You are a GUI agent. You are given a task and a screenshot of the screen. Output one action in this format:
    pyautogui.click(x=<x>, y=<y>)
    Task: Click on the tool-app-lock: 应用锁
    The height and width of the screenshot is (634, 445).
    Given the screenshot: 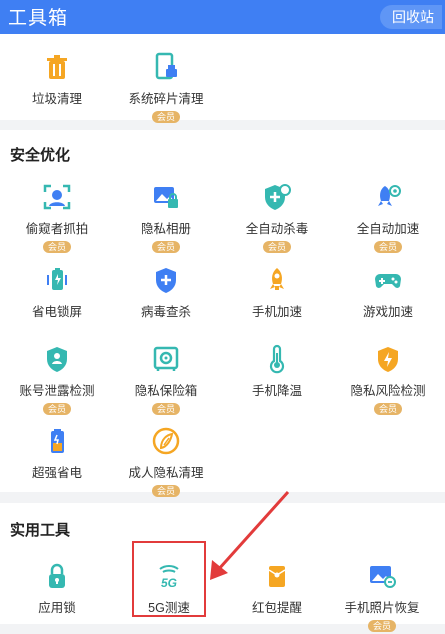 What is the action you would take?
    pyautogui.click(x=57, y=588)
    